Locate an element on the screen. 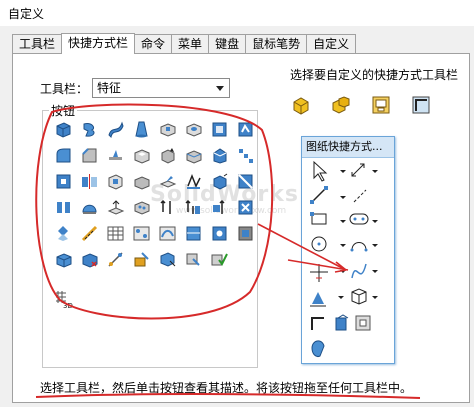  hole-wizard-icon is located at coordinates (193, 129).